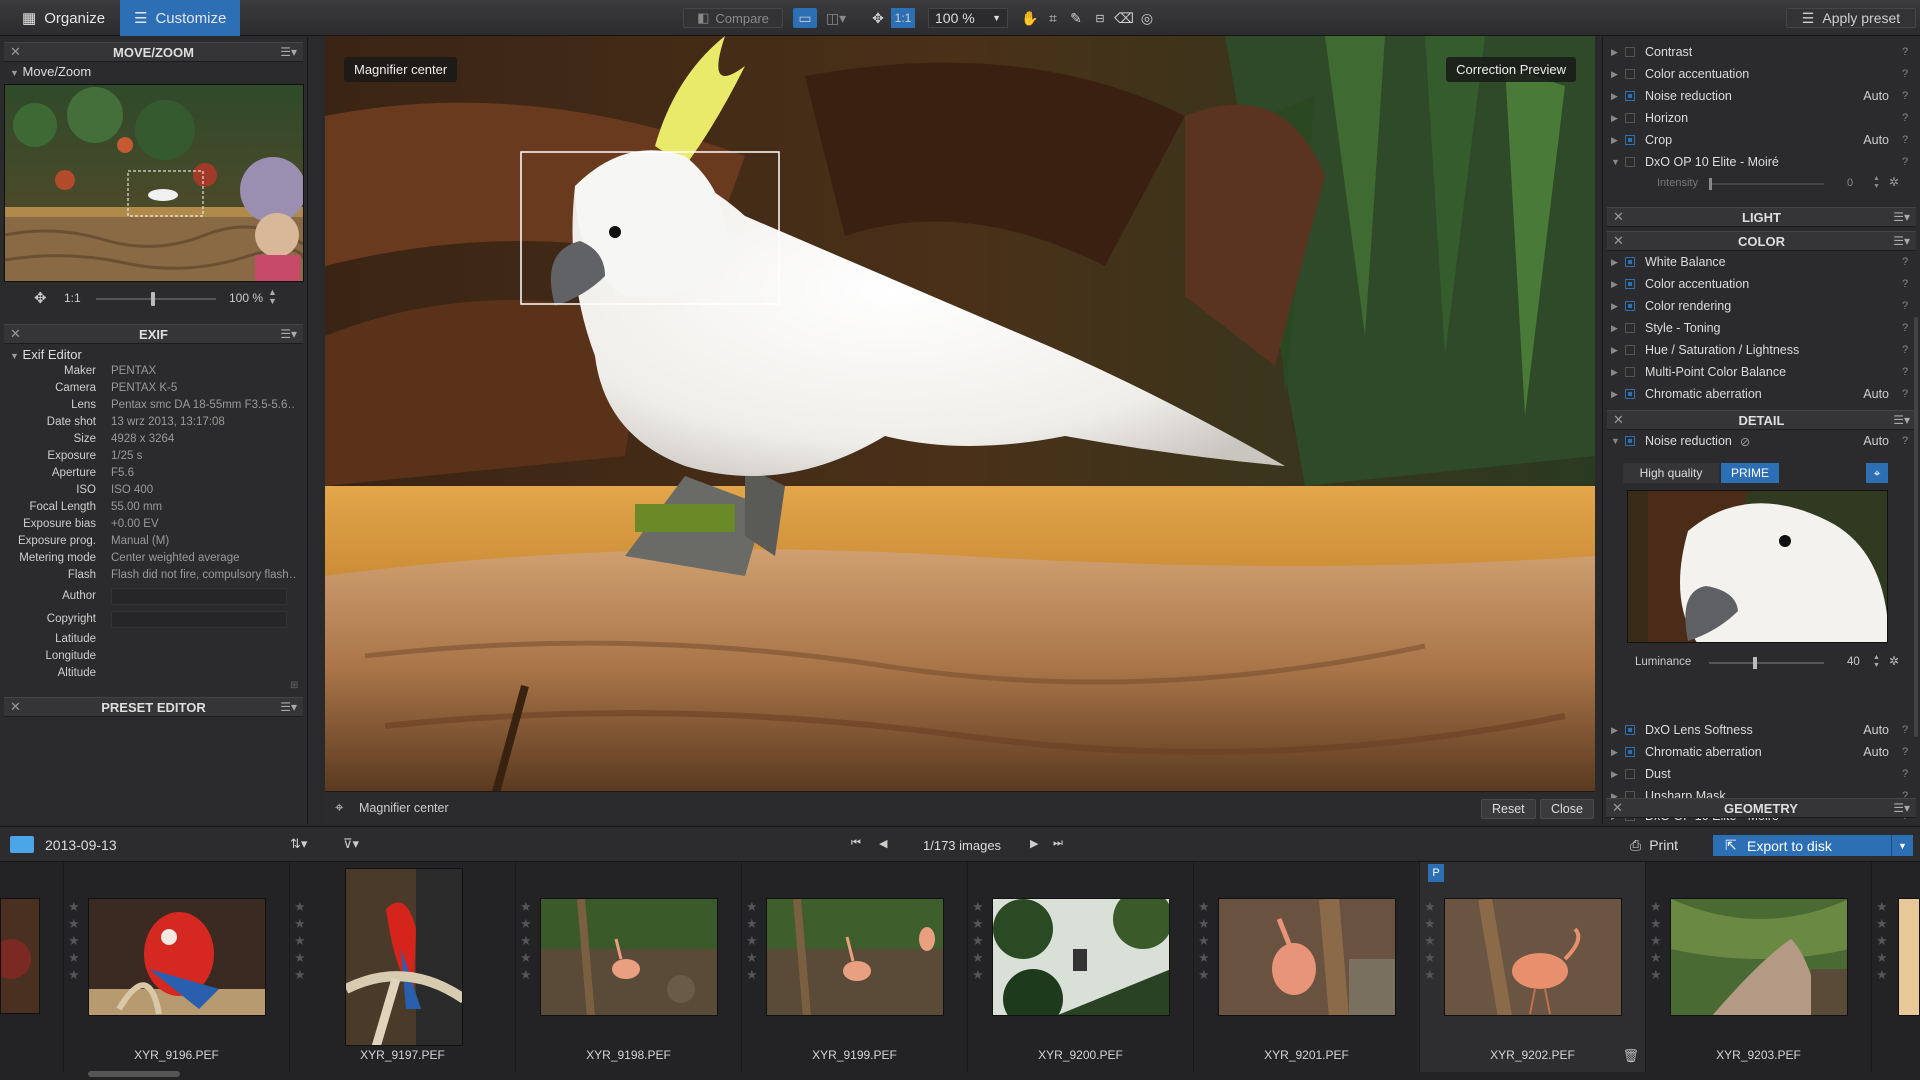 Image resolution: width=1920 pixels, height=1080 pixels. I want to click on light-header: ✕ LIGHT ☰▾, so click(1761, 217).